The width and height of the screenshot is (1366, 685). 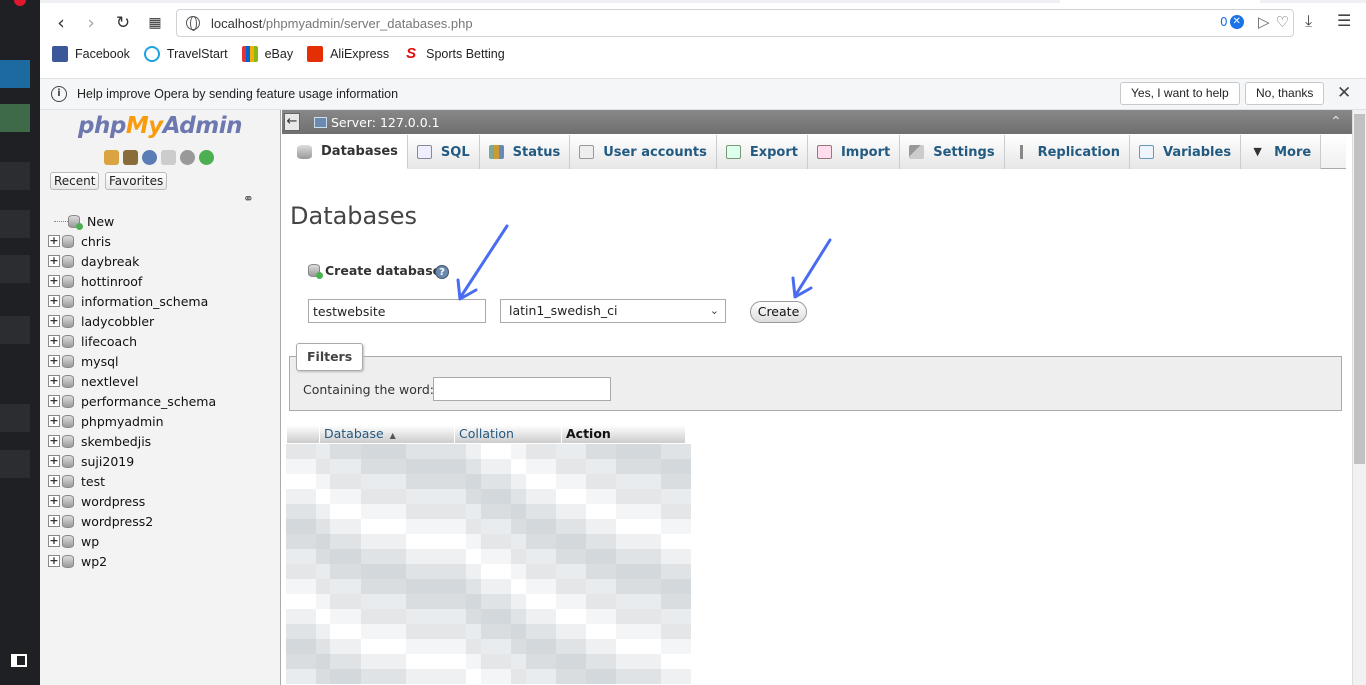 What do you see at coordinates (454, 54) in the screenshot?
I see `bookmark-sports-betting: S Sports Betting` at bounding box center [454, 54].